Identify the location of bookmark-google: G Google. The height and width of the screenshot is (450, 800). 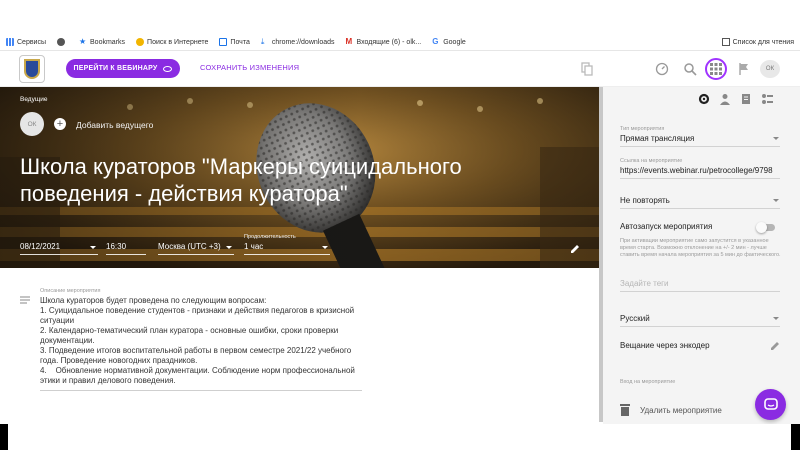
(449, 42).